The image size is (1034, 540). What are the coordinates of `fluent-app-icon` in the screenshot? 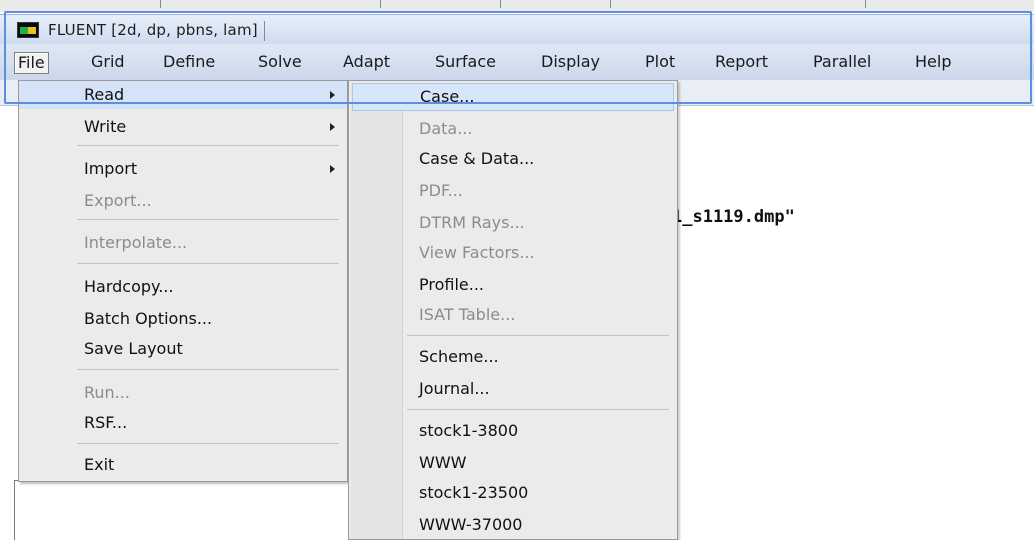 It's located at (28, 30).